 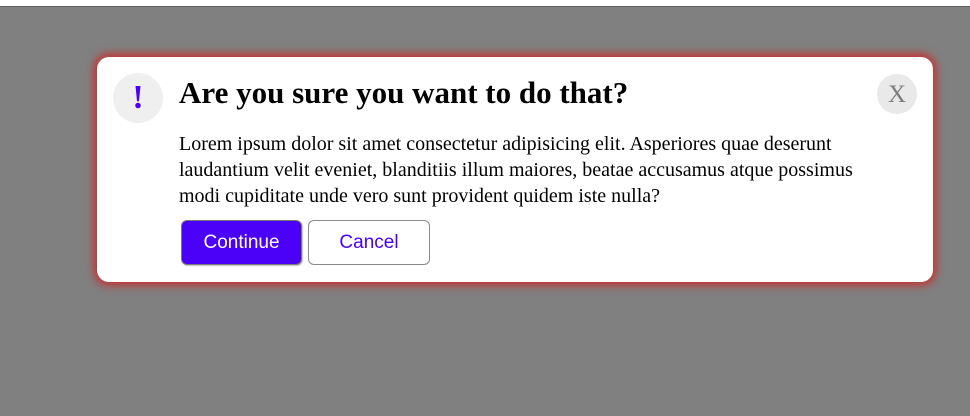 What do you see at coordinates (485, 3) in the screenshot?
I see `browser-top-edge` at bounding box center [485, 3].